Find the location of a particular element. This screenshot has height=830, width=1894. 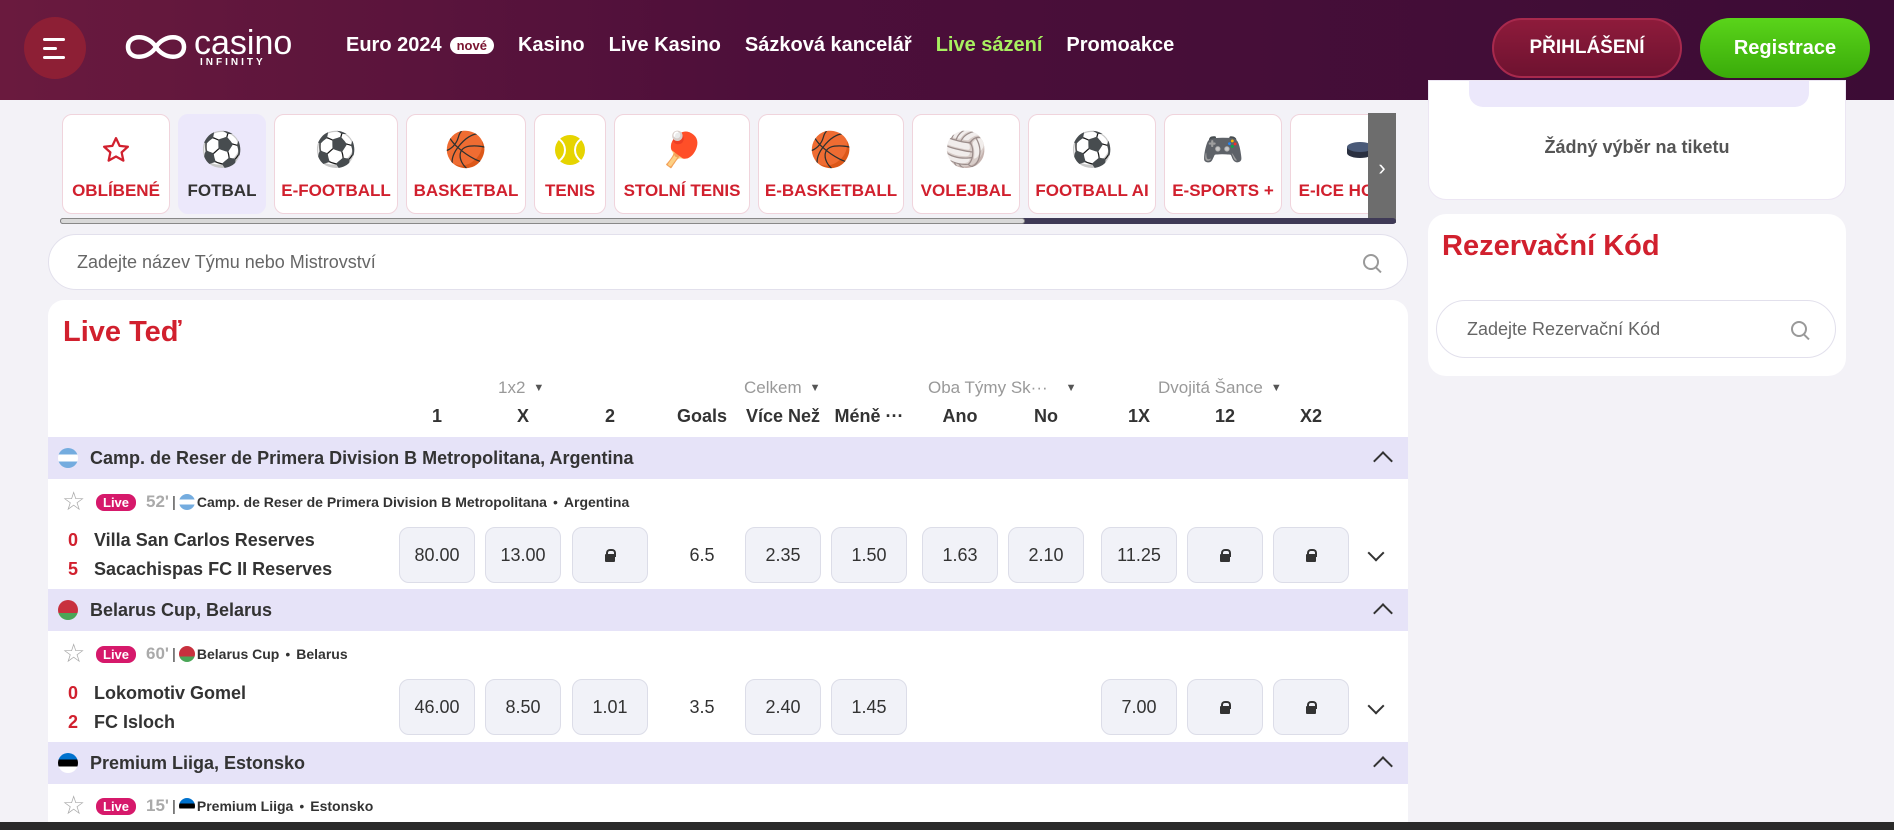

market-group-1x2: 1x2 ▼ is located at coordinates (521, 388).